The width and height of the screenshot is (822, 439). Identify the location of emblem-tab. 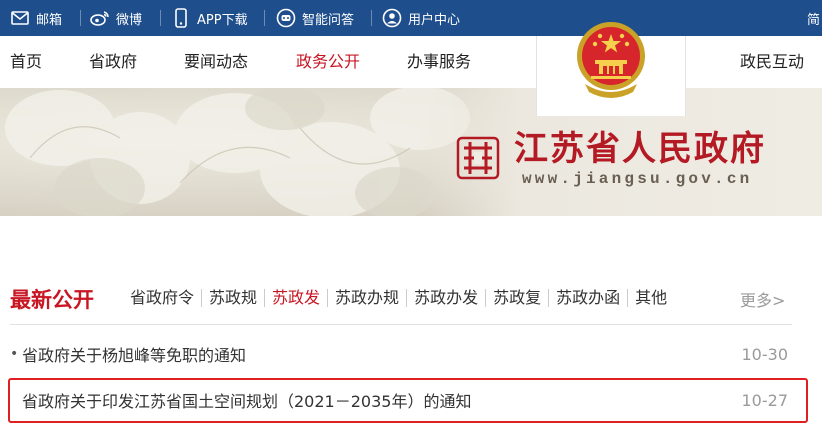
(611, 69).